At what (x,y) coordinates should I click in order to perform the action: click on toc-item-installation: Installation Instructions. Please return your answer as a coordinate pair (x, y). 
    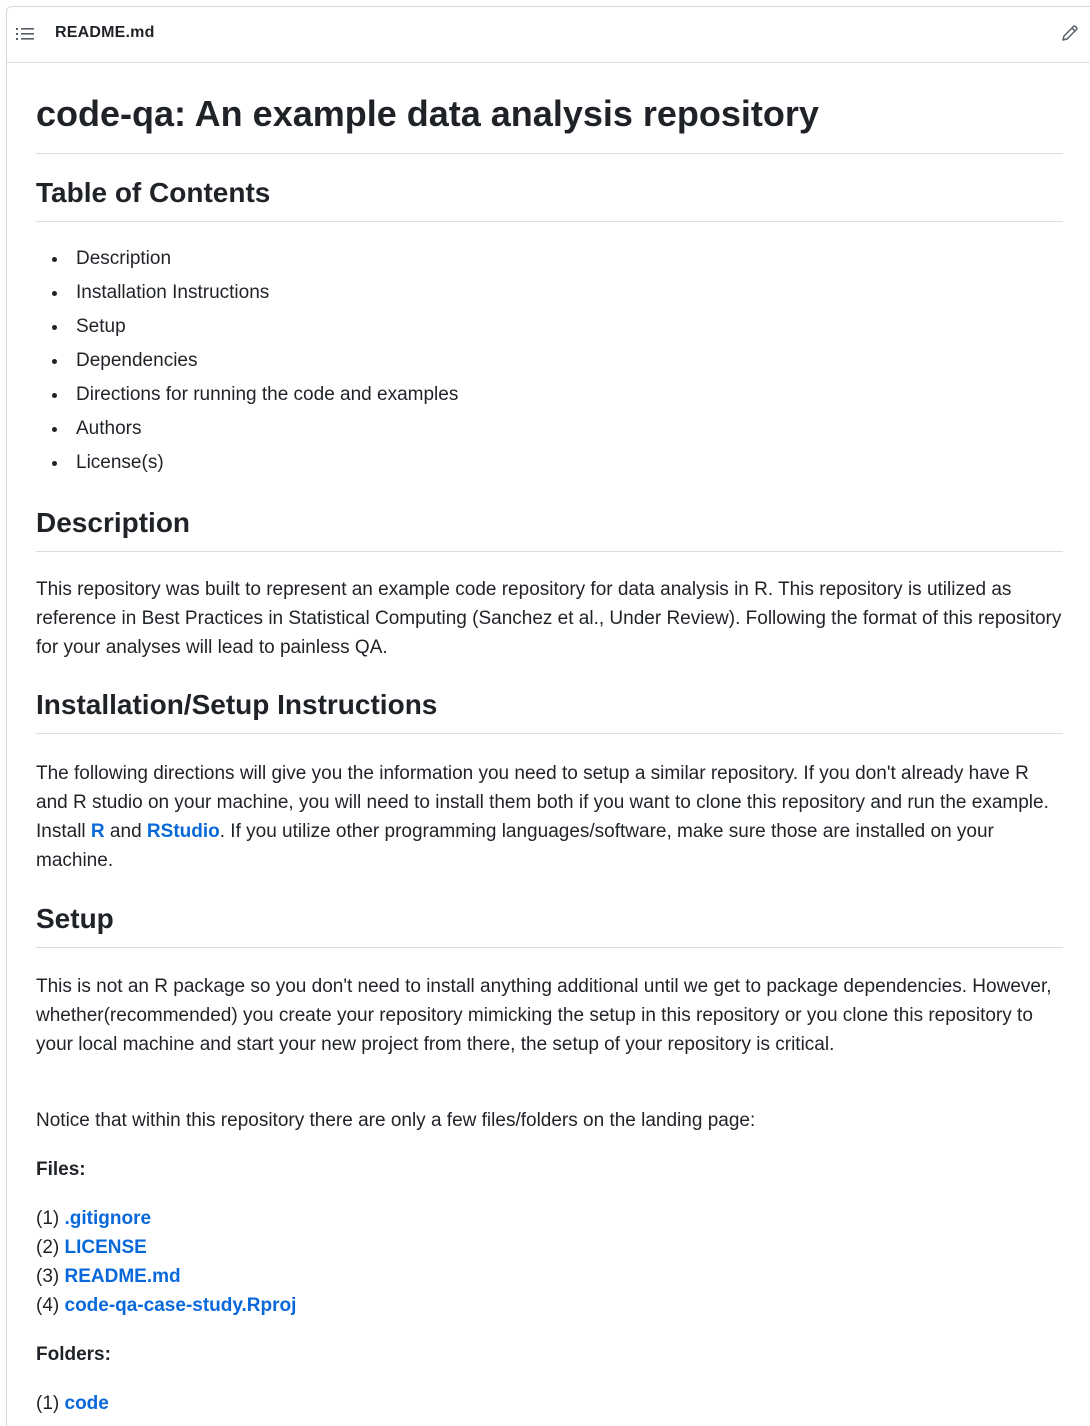
    Looking at the image, I should click on (254, 293).